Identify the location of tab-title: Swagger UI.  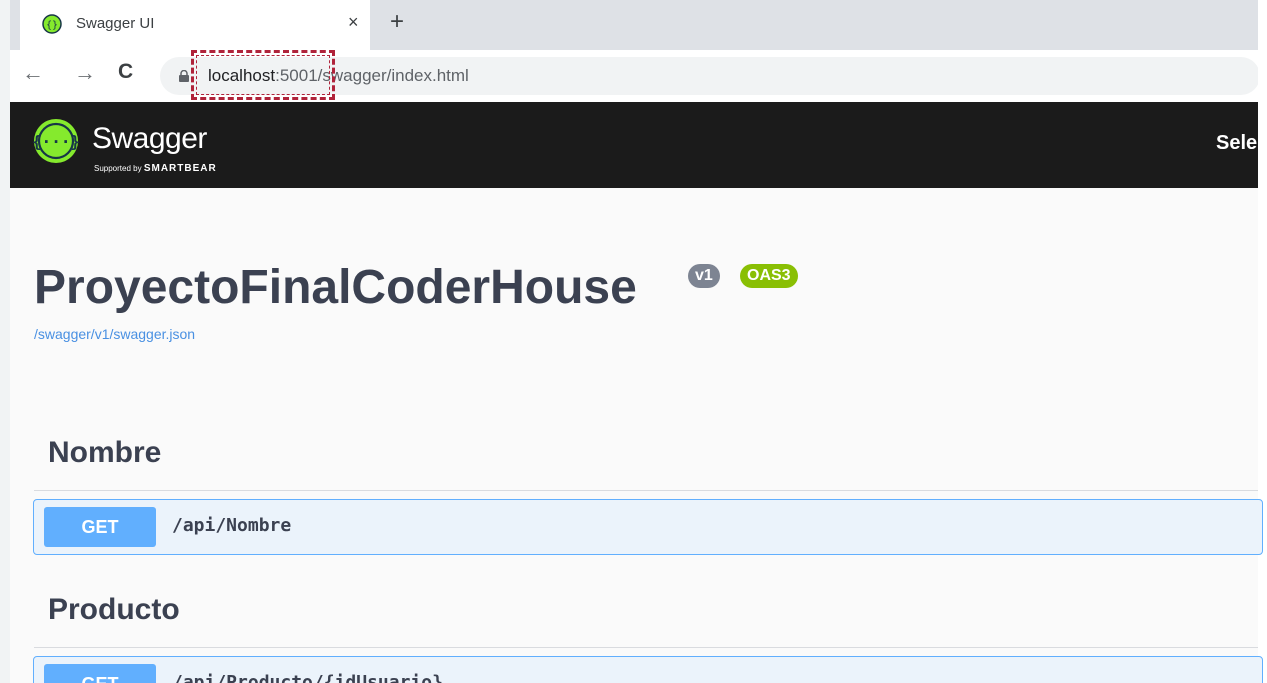
(115, 23).